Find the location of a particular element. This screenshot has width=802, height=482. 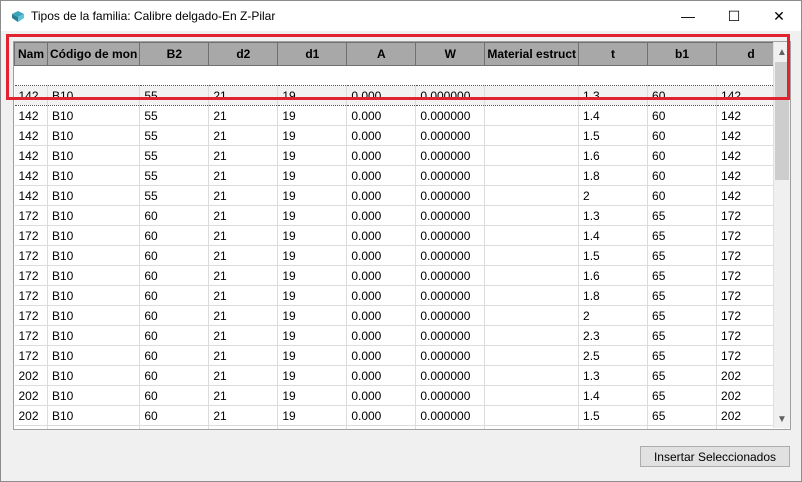

table-cell: 1.4 is located at coordinates (613, 235).